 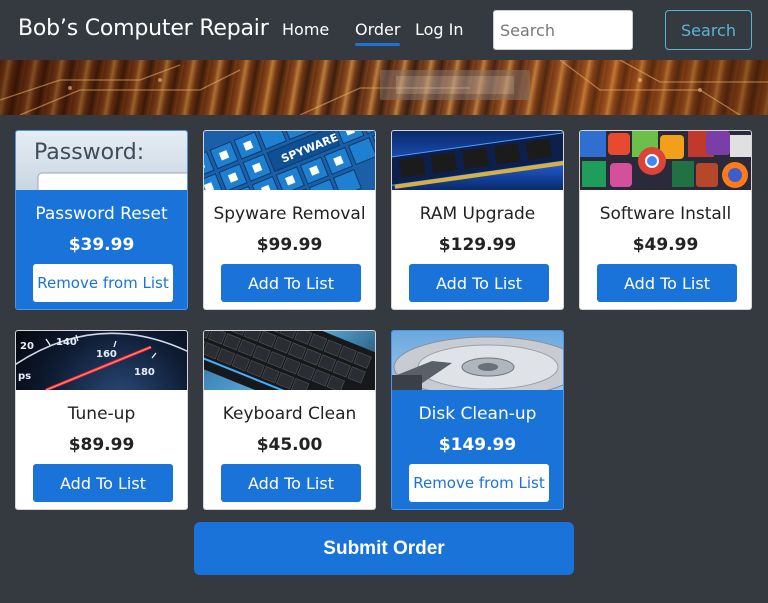 What do you see at coordinates (378, 33) in the screenshot?
I see `nav-link-order: Order` at bounding box center [378, 33].